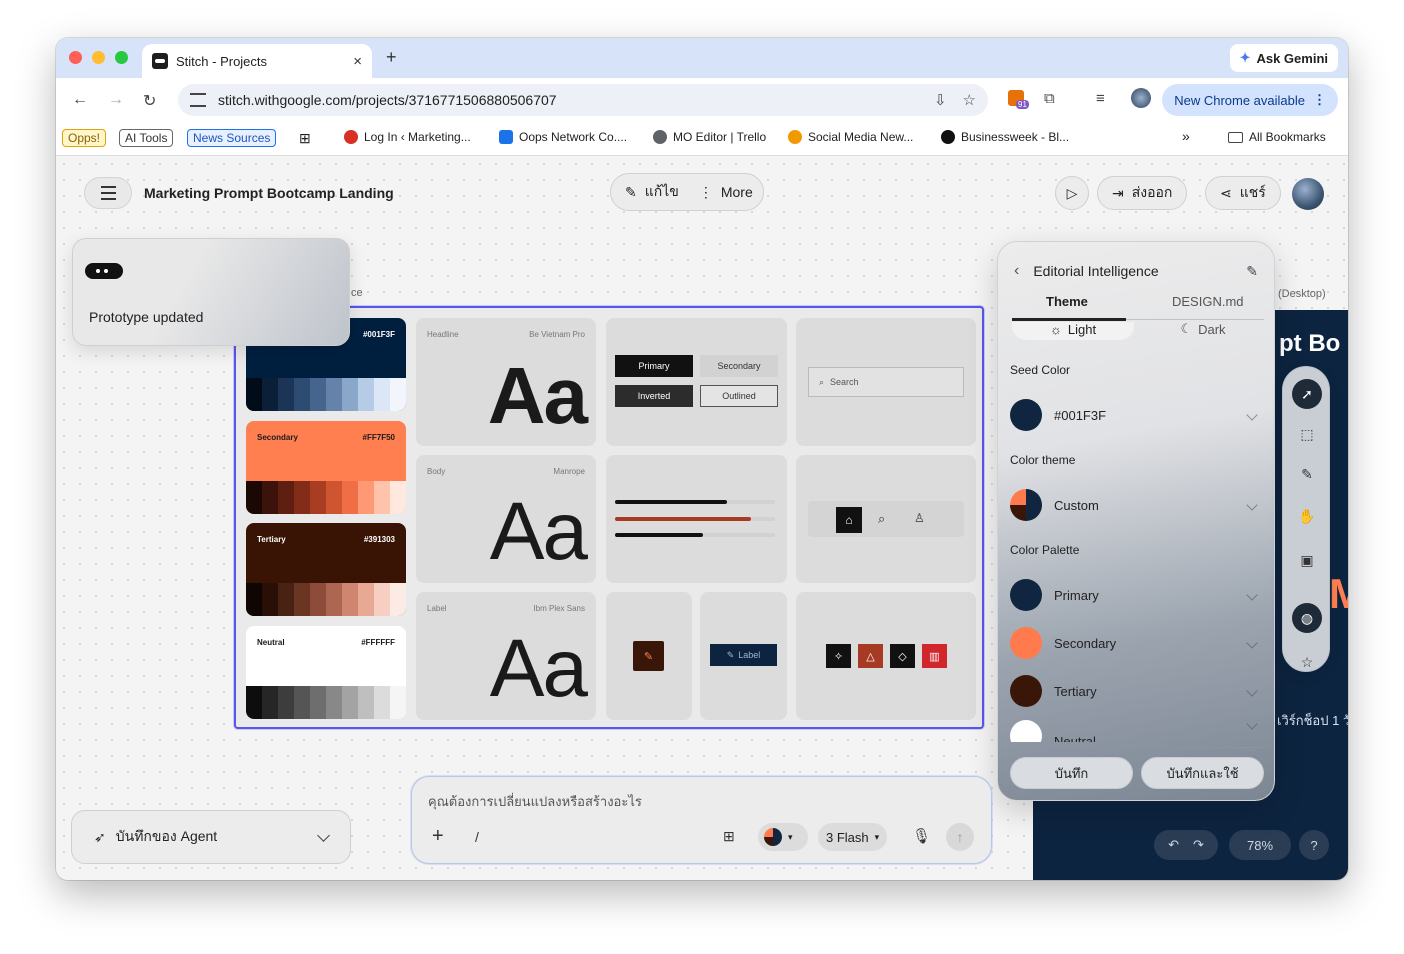 The height and width of the screenshot is (954, 1404). Describe the element at coordinates (853, 837) in the screenshot. I see `model-selector: 3 Flash ▾` at that location.